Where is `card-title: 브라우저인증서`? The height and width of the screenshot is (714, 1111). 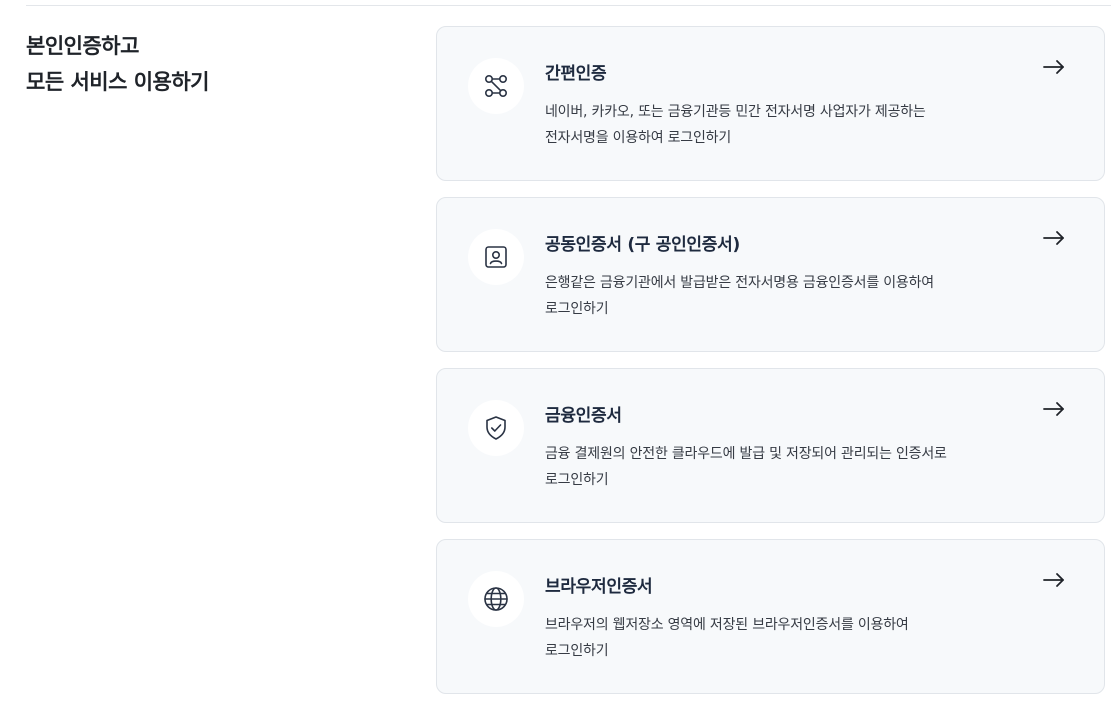 card-title: 브라우저인증서 is located at coordinates (599, 587).